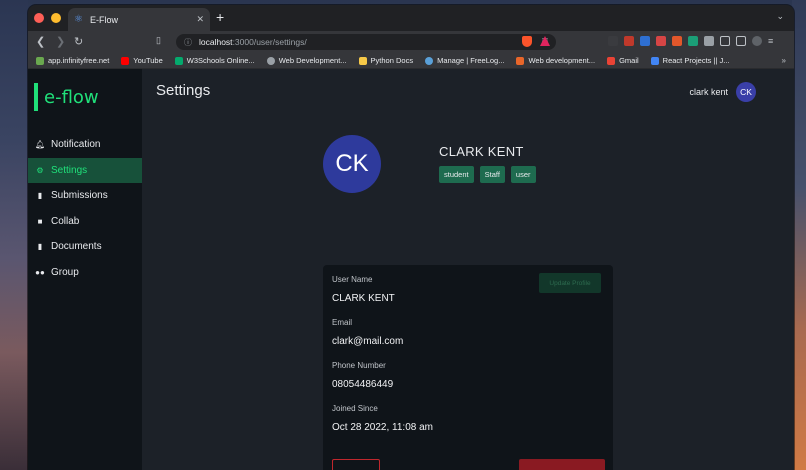  I want to click on bookmark-label: Gmail, so click(629, 60).